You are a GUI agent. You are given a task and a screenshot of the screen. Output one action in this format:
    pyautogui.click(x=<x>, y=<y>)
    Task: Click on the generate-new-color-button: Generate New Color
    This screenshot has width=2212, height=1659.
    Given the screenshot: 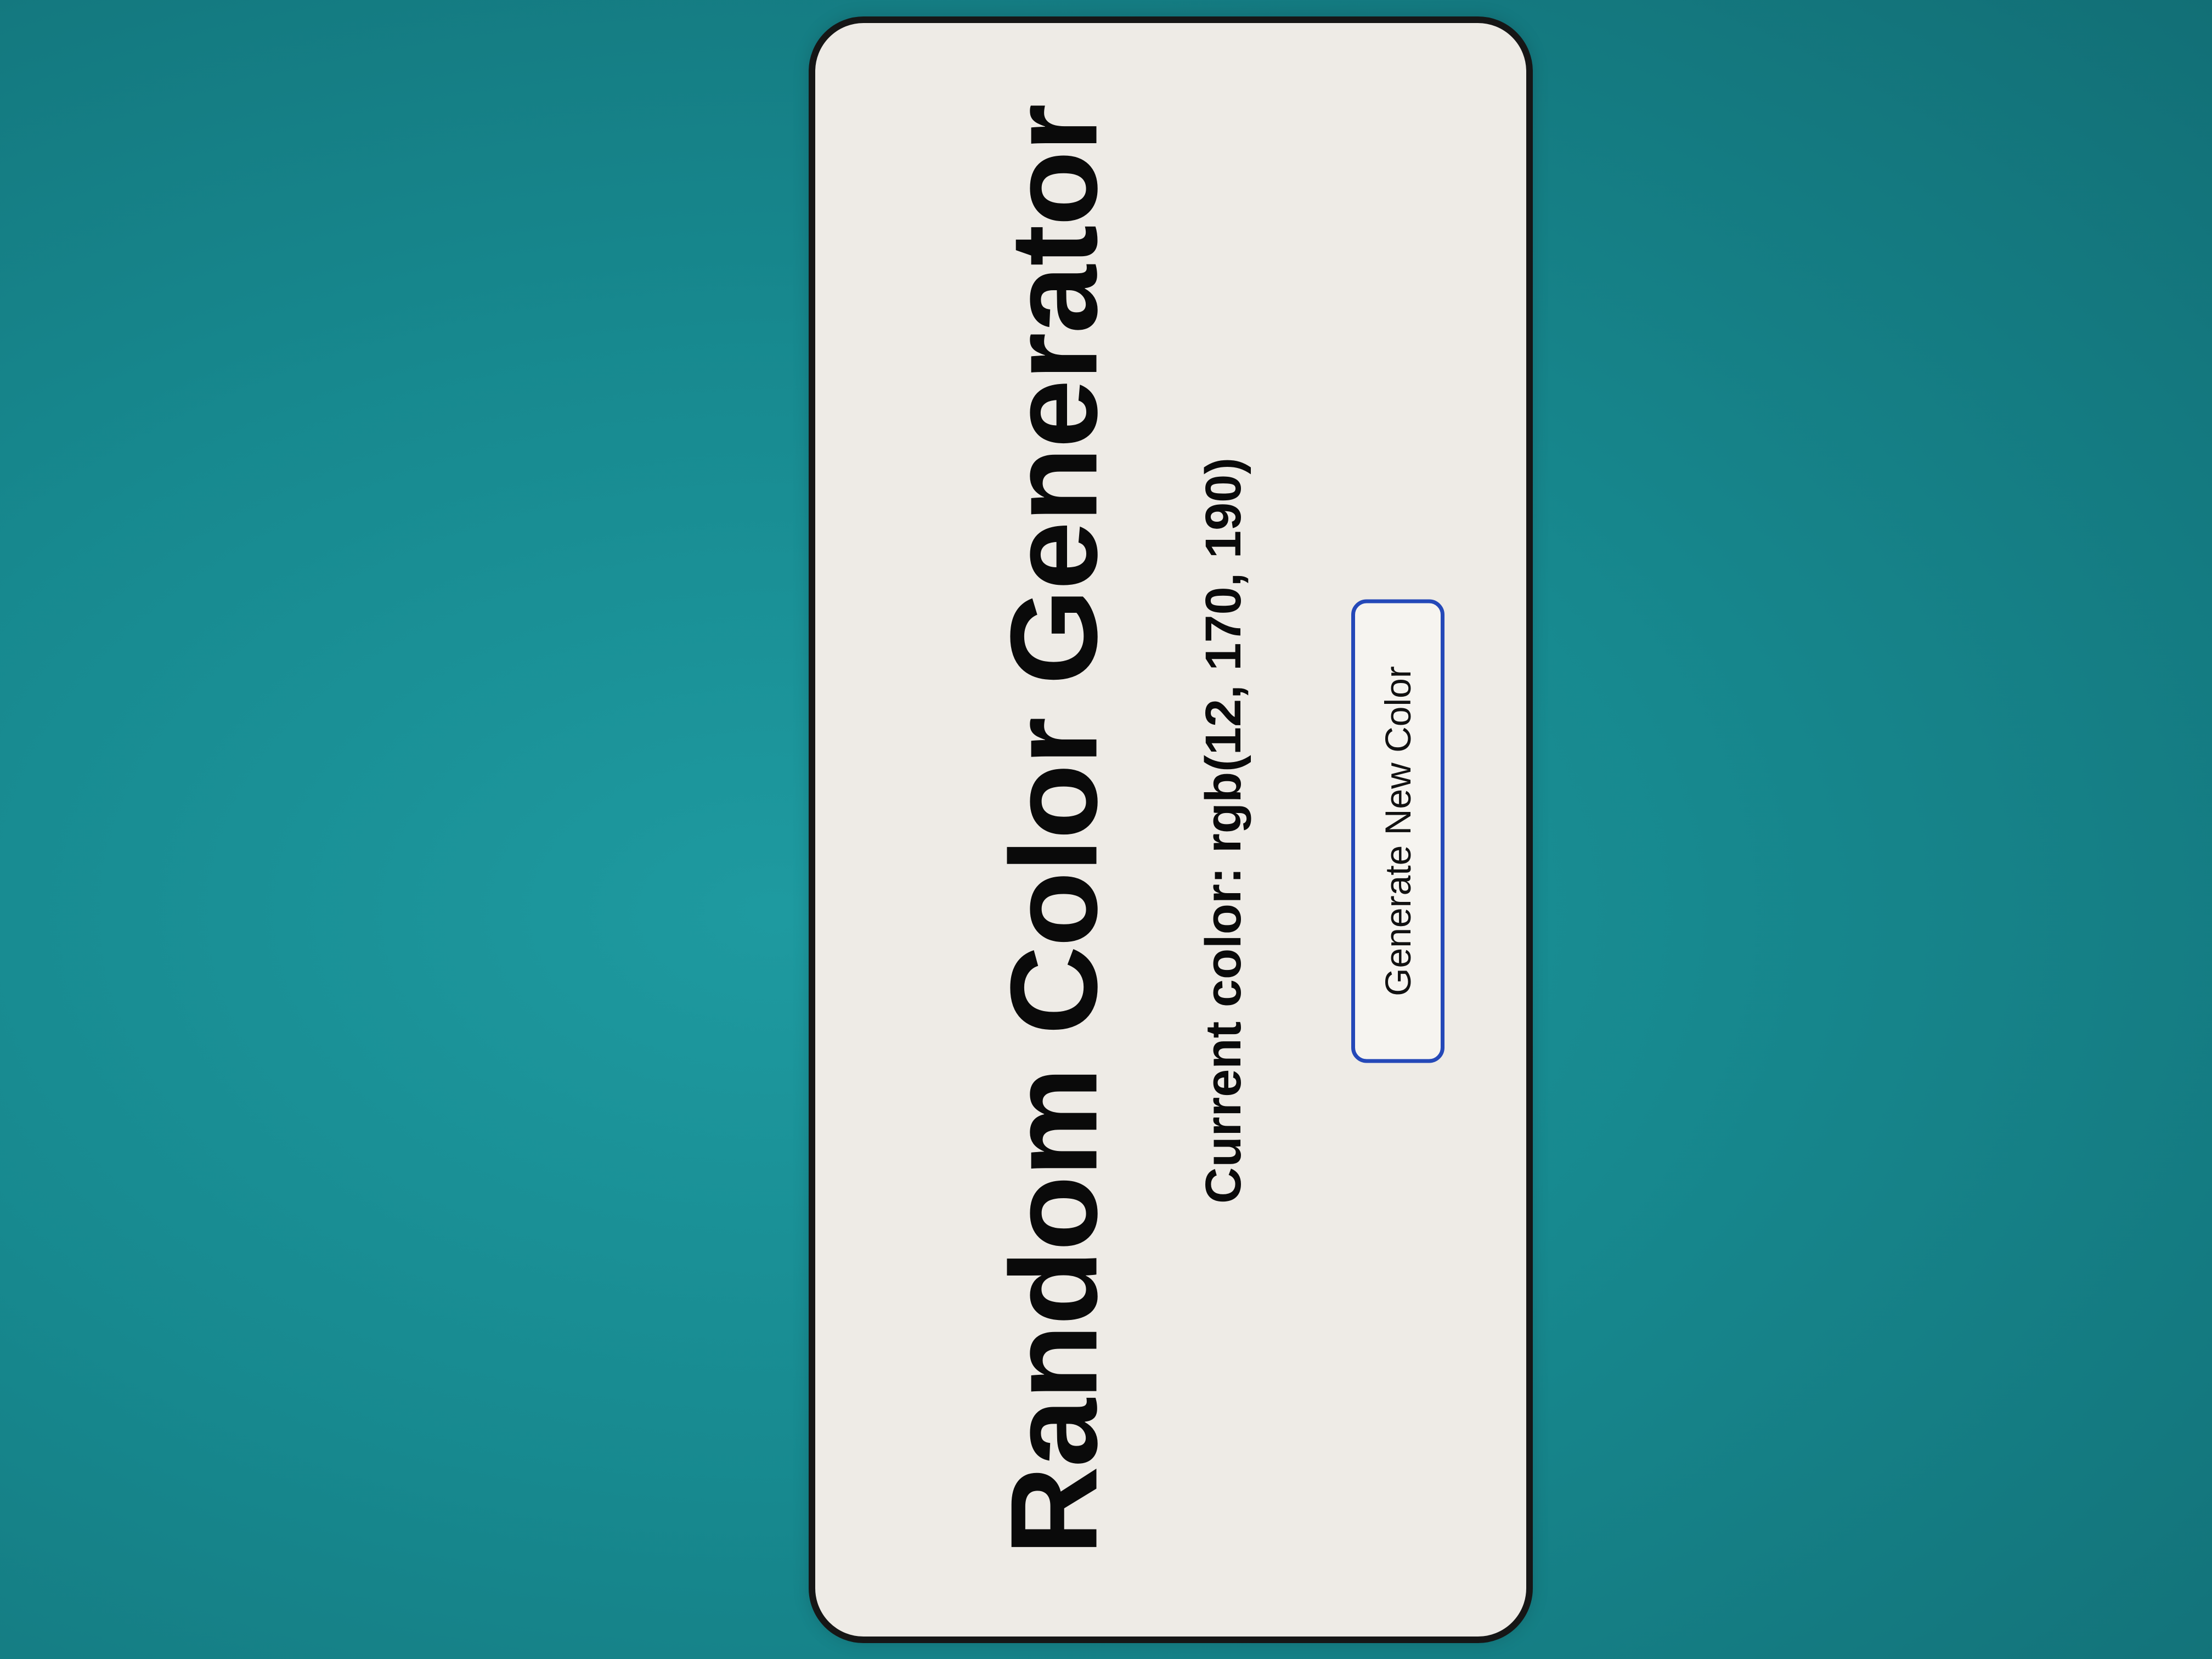 What is the action you would take?
    pyautogui.click(x=1397, y=831)
    